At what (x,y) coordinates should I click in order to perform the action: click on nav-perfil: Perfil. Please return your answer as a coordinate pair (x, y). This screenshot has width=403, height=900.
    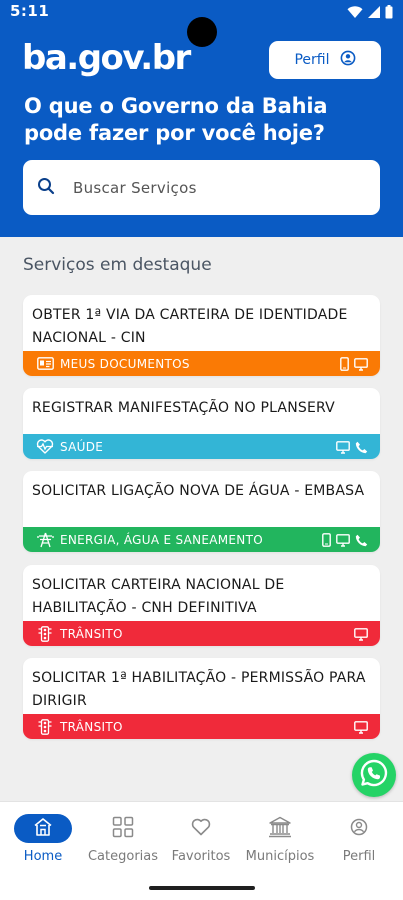
    Looking at the image, I should click on (359, 841).